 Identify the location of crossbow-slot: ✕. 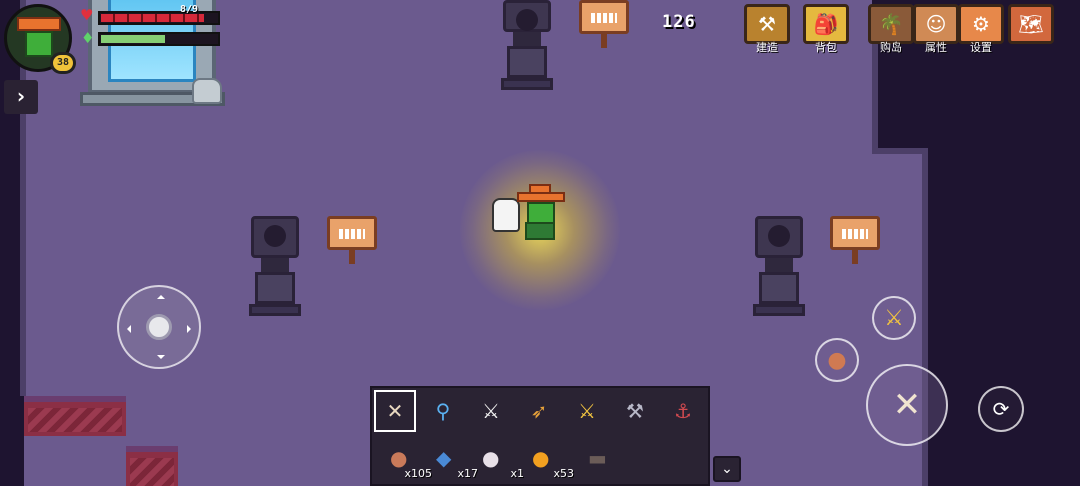
(395, 411).